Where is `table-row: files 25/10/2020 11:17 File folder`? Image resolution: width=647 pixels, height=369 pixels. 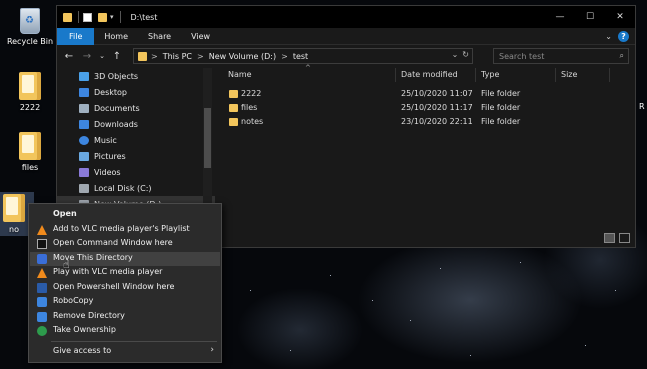 table-row: files 25/10/2020 11:17 File folder is located at coordinates (426, 109).